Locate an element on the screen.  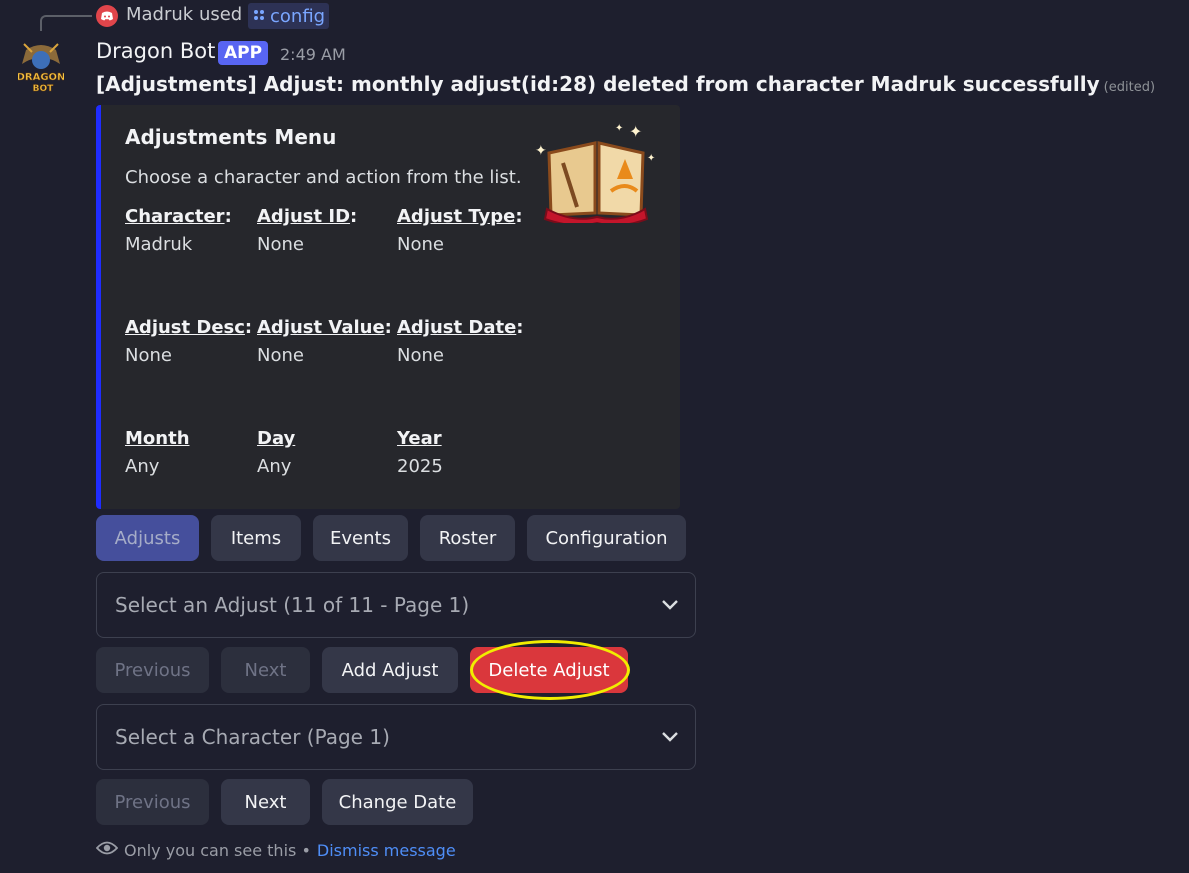
change-date-button: Change Date is located at coordinates (397, 802).